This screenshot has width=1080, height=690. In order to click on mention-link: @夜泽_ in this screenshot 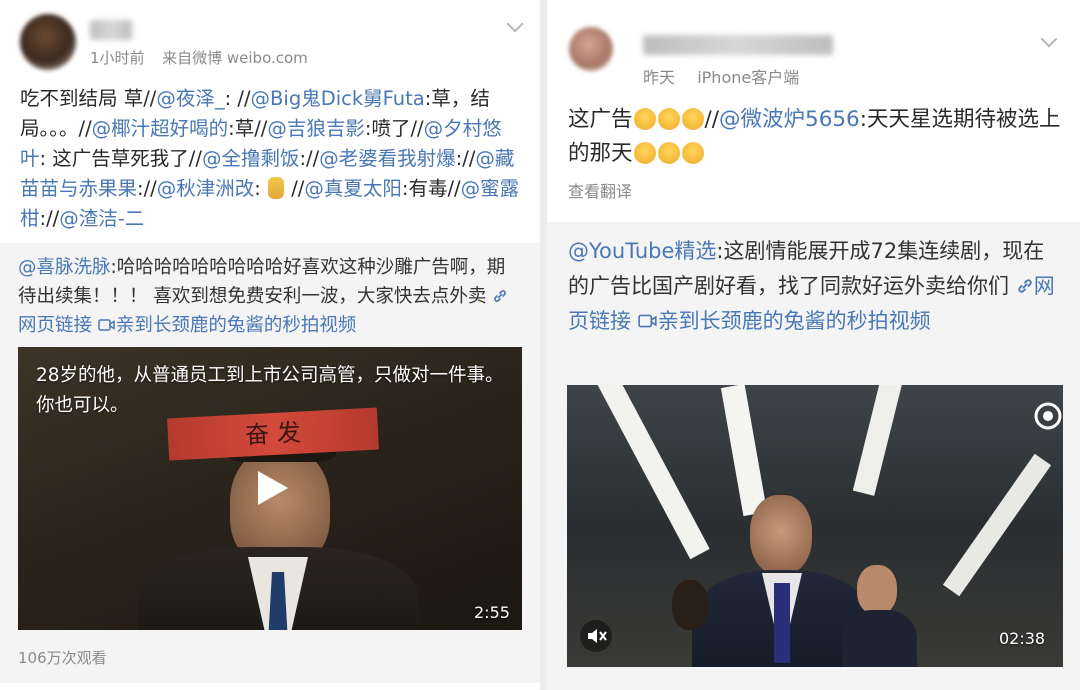, I will do `click(190, 98)`.